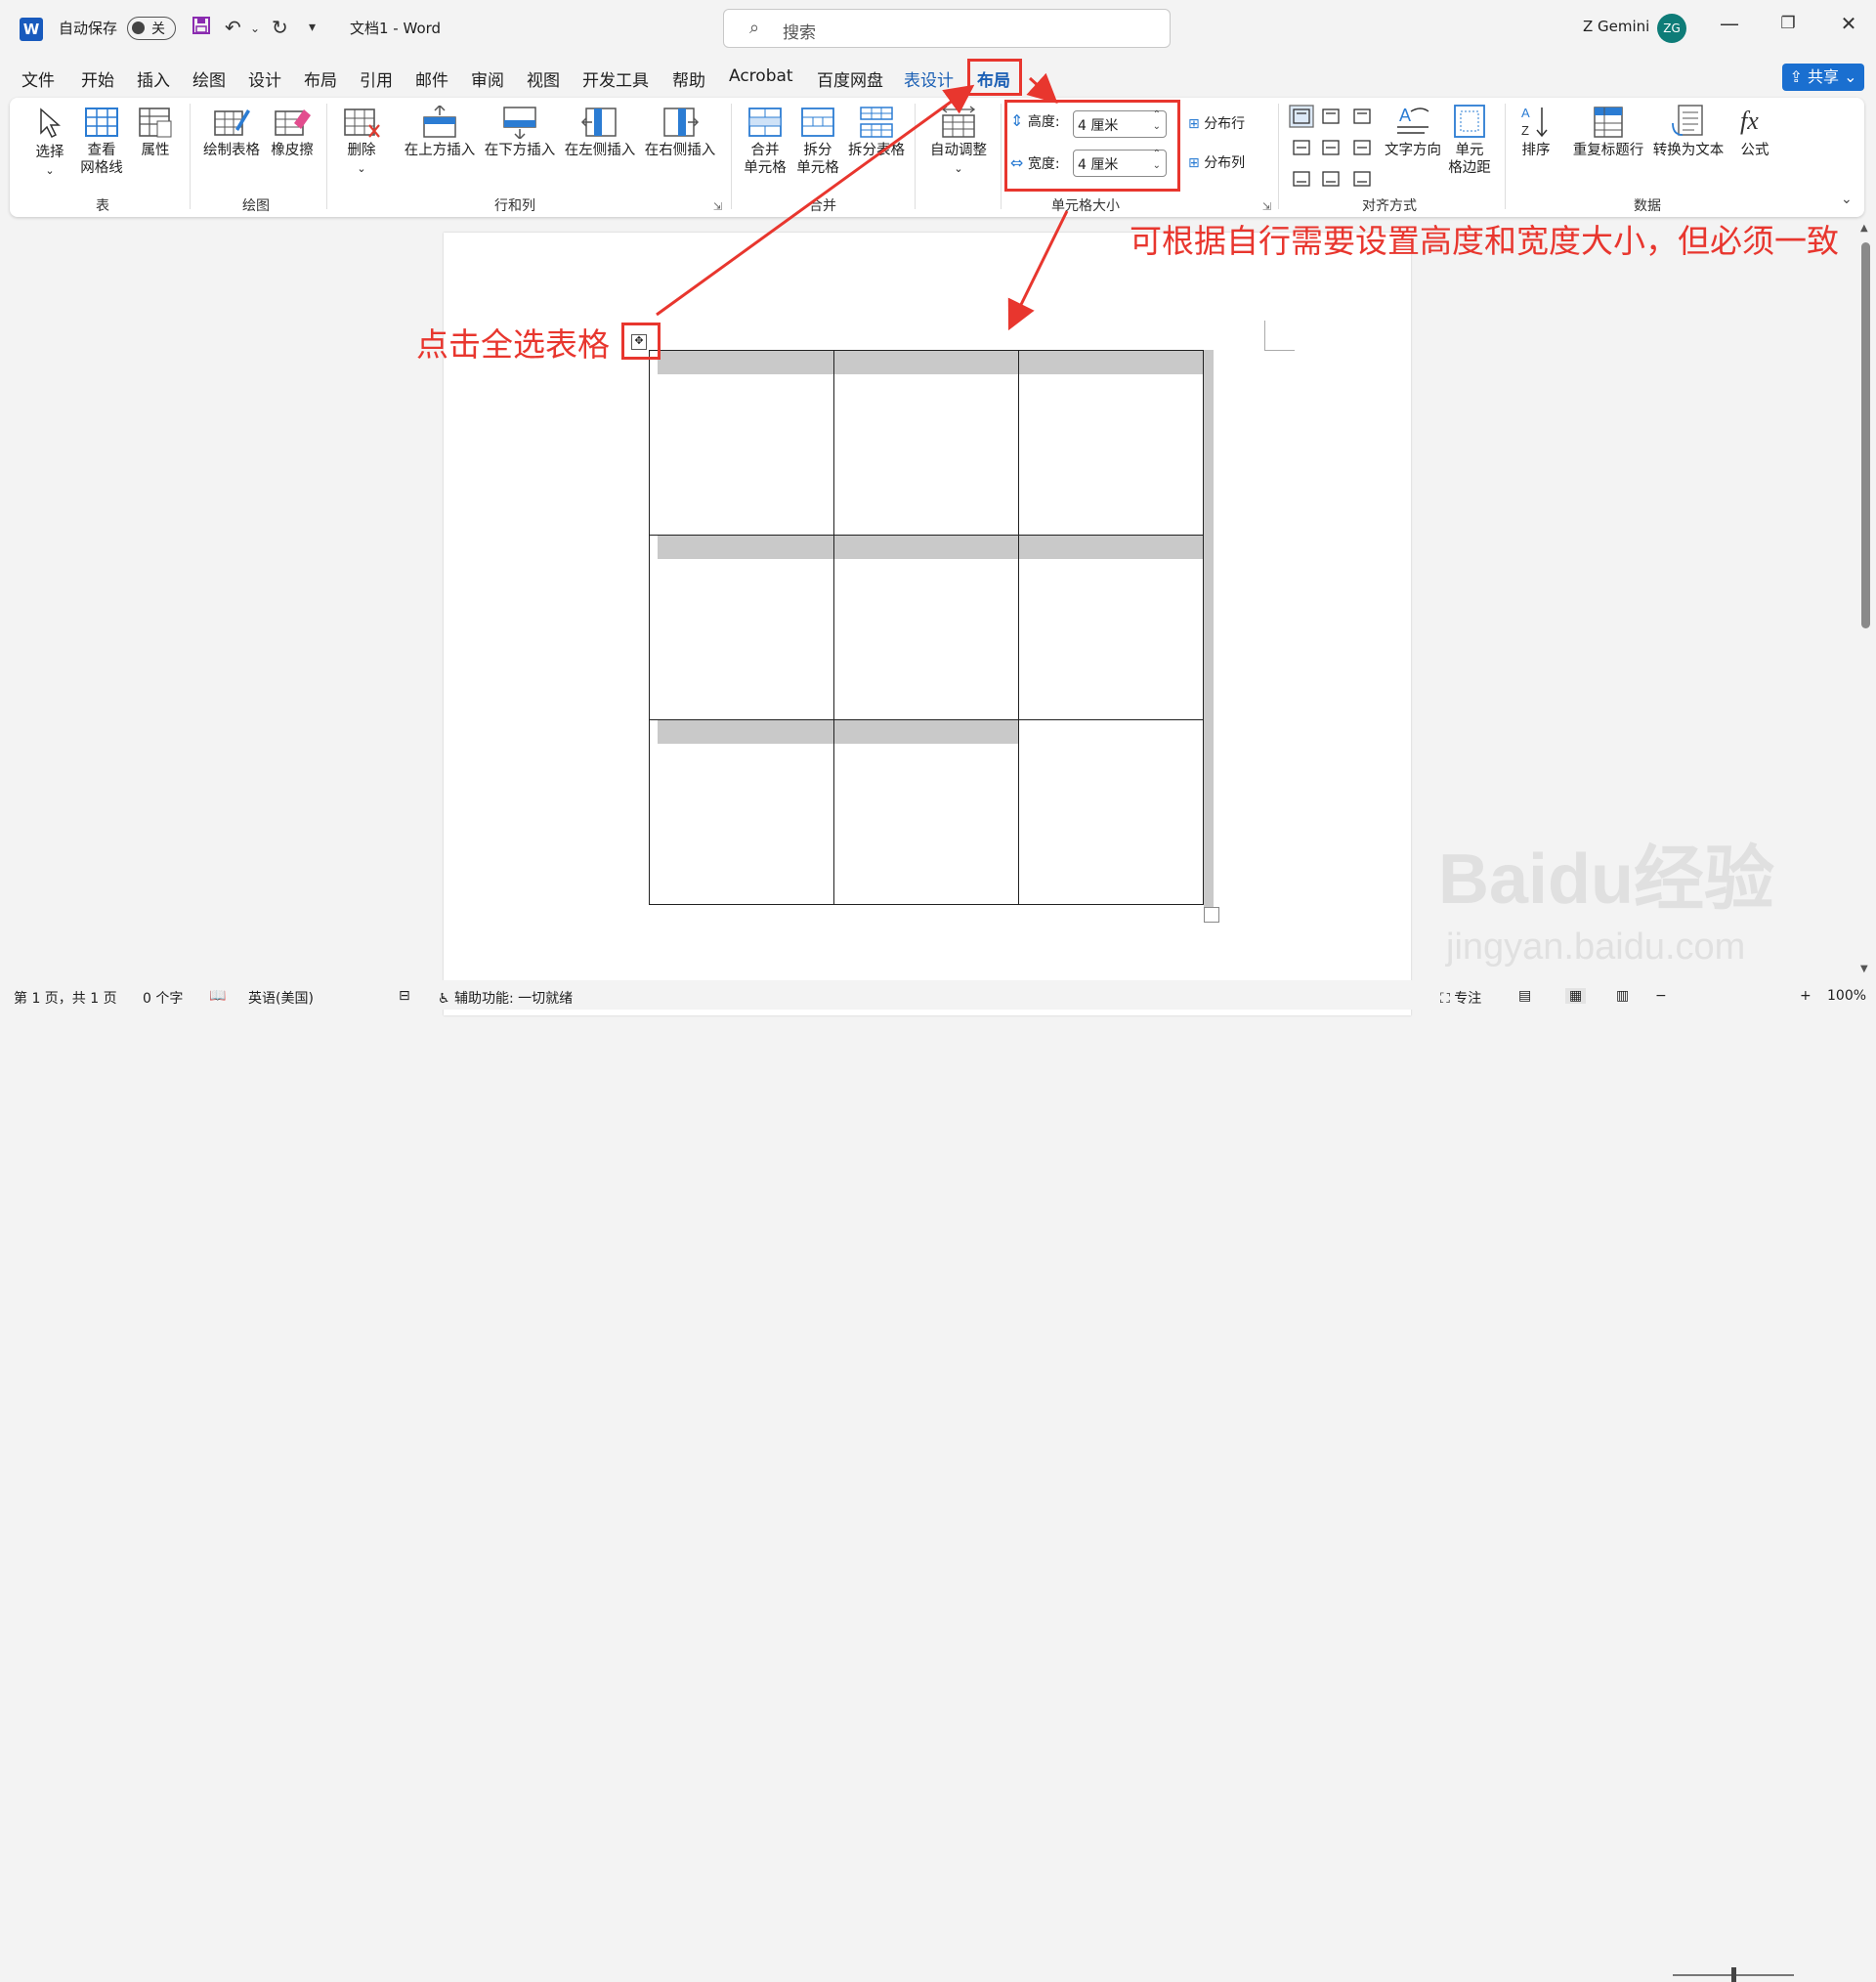  Describe the element at coordinates (281, 998) in the screenshot. I see `language: 英语(美国)` at that location.